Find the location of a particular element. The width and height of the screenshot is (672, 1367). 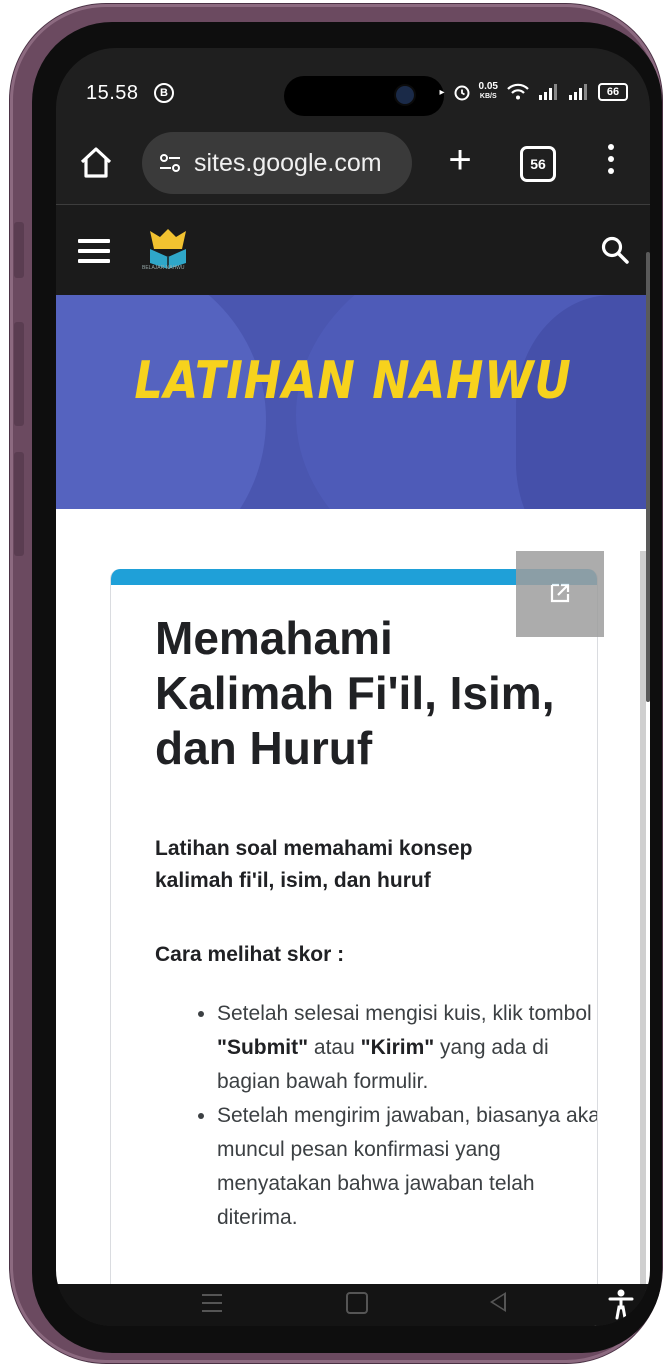

home-icon is located at coordinates (96, 162).